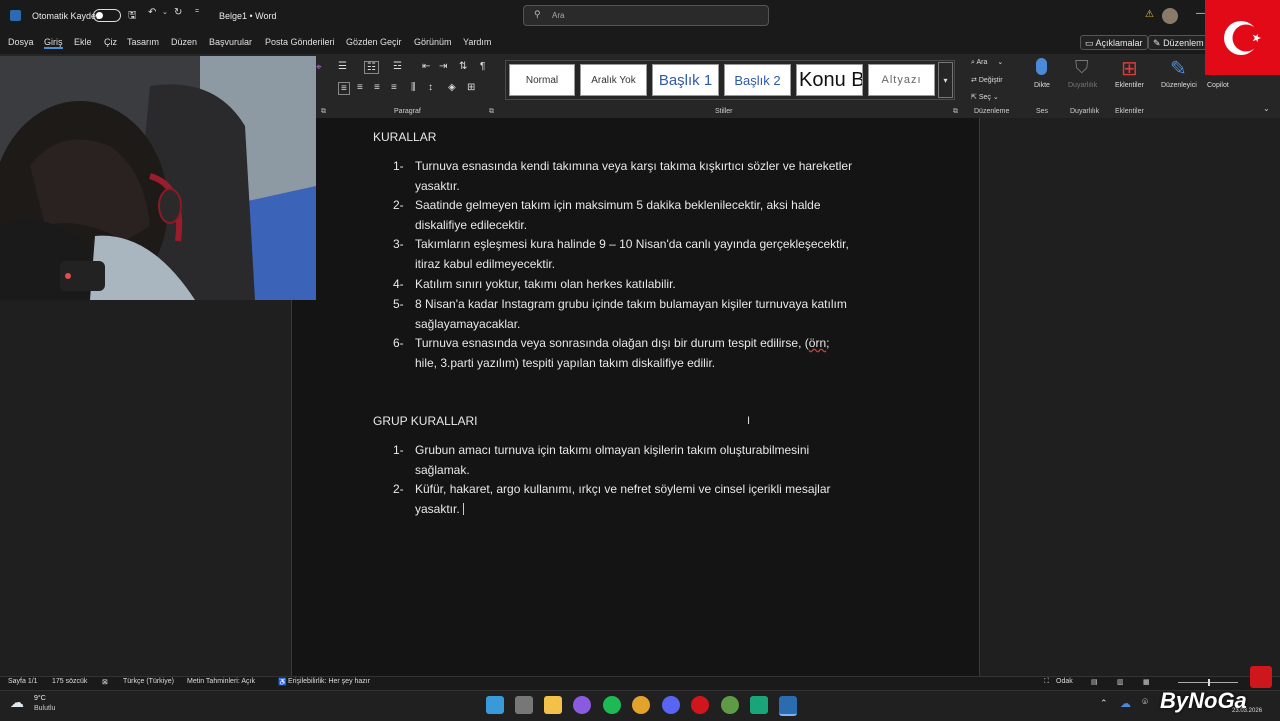  I want to click on decrease-indent-icon: ⇤, so click(426, 66).